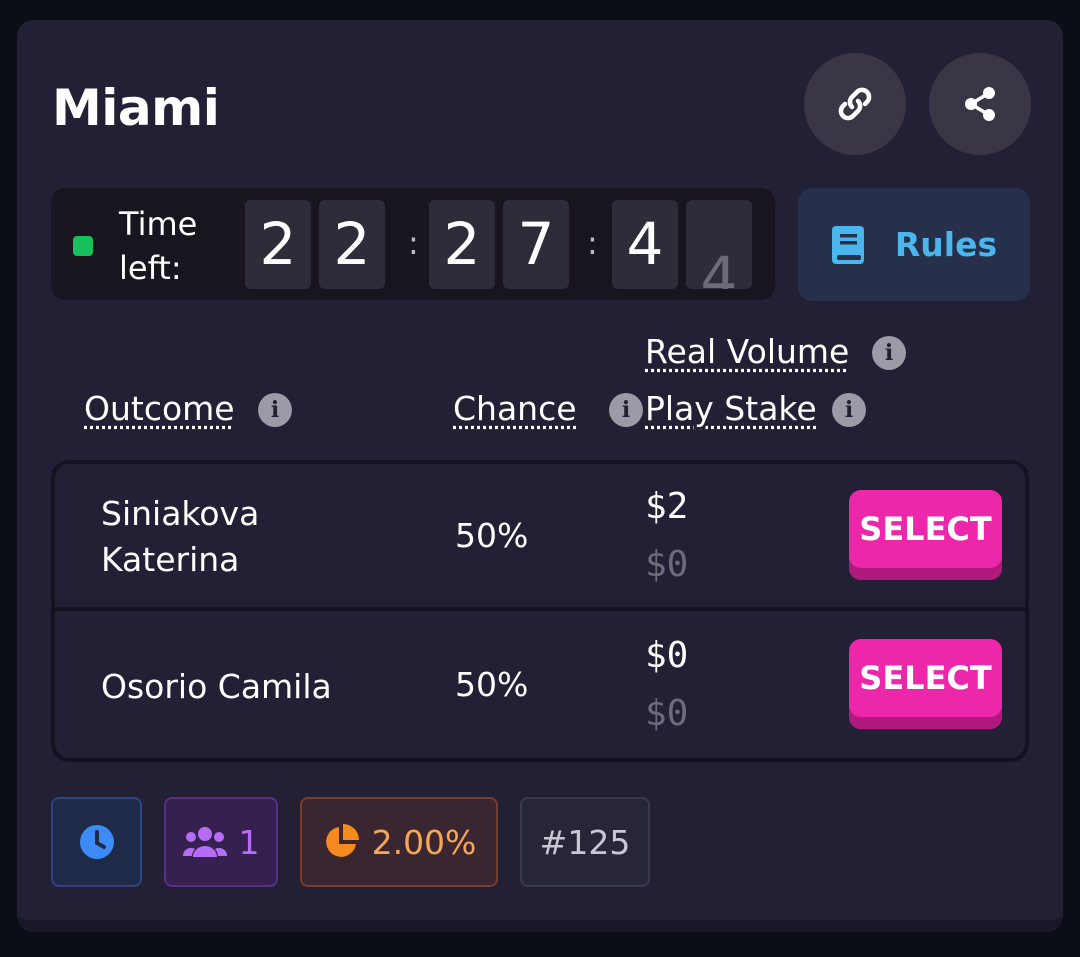 This screenshot has height=957, width=1080. Describe the element at coordinates (667, 506) in the screenshot. I see `real-volume-value: $2` at that location.